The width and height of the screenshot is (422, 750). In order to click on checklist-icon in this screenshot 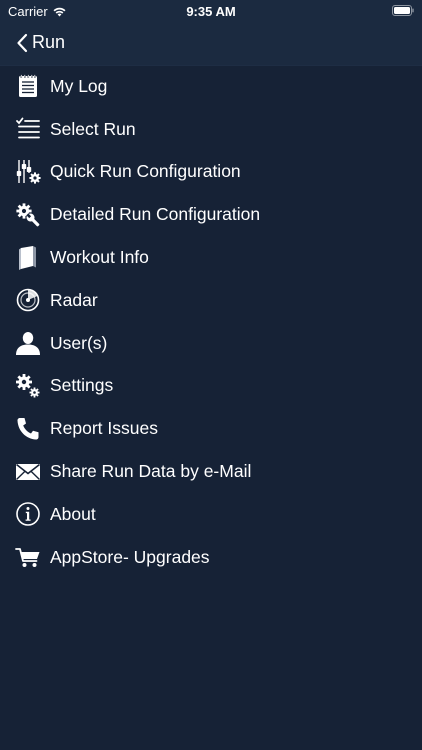, I will do `click(28, 129)`.